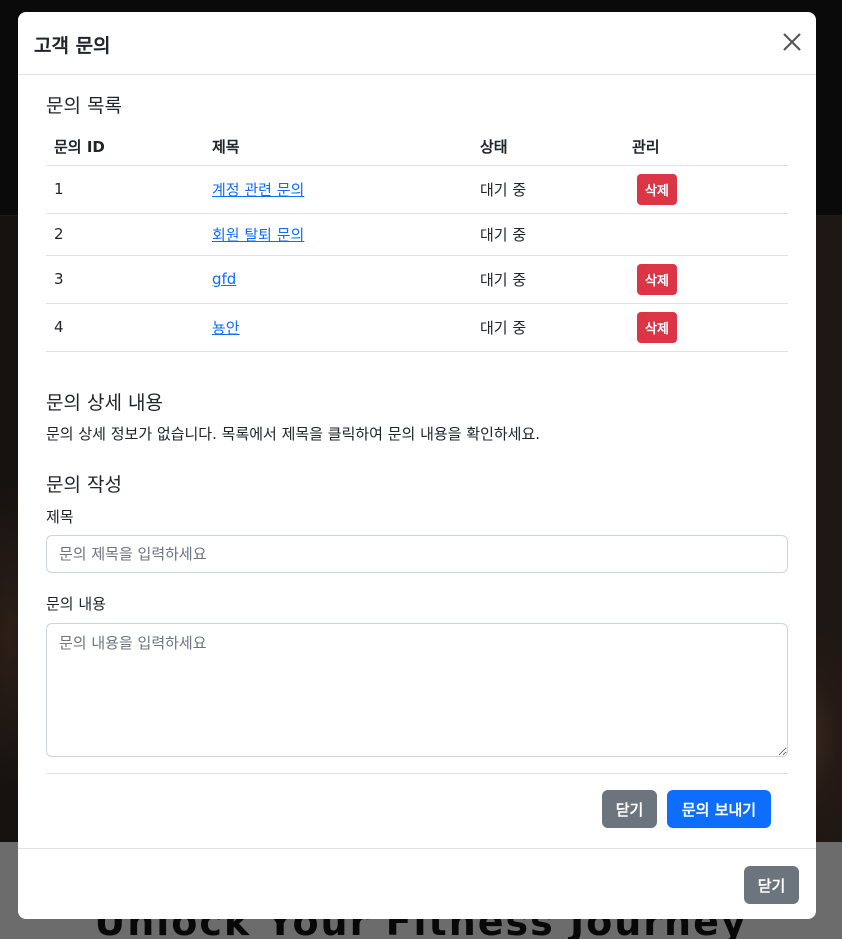 Image resolution: width=842 pixels, height=939 pixels. I want to click on inquiry-id: 1, so click(125, 189).